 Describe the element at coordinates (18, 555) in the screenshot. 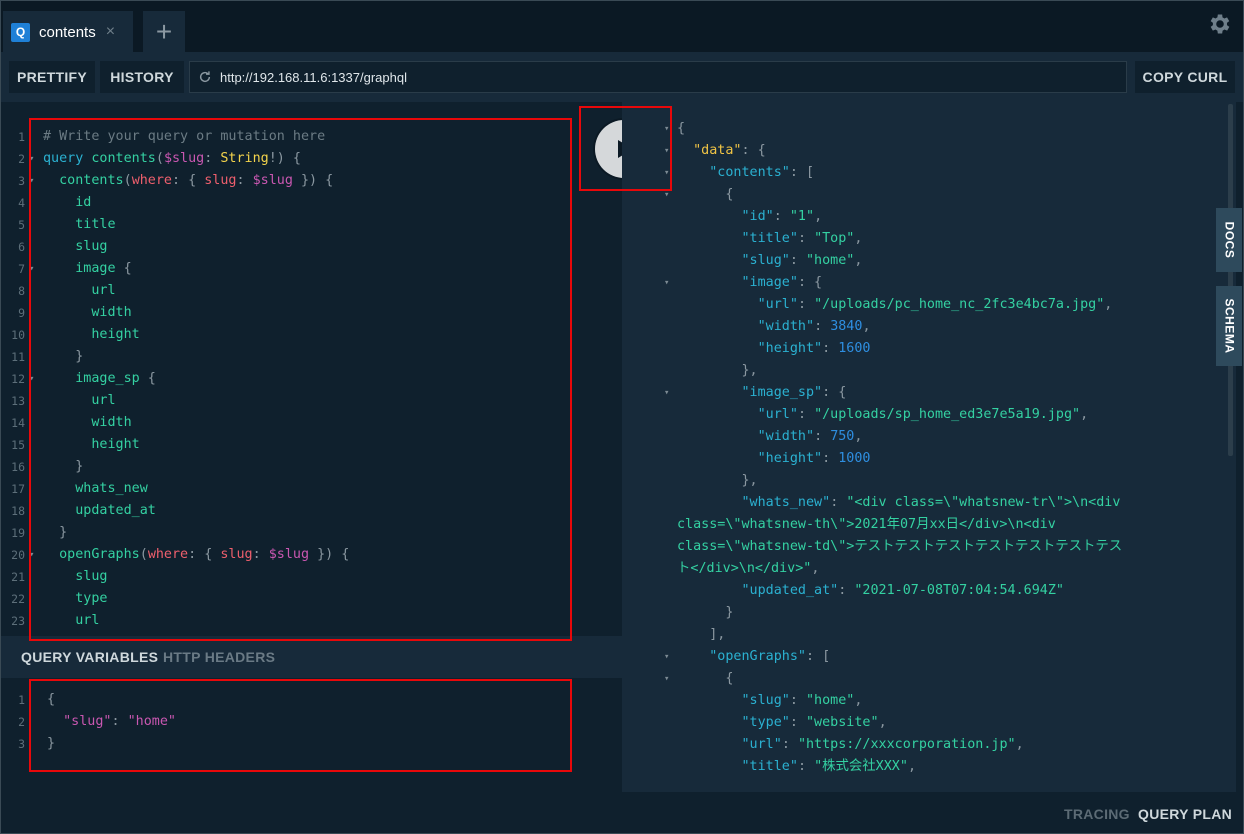

I see `line-number: 20` at that location.